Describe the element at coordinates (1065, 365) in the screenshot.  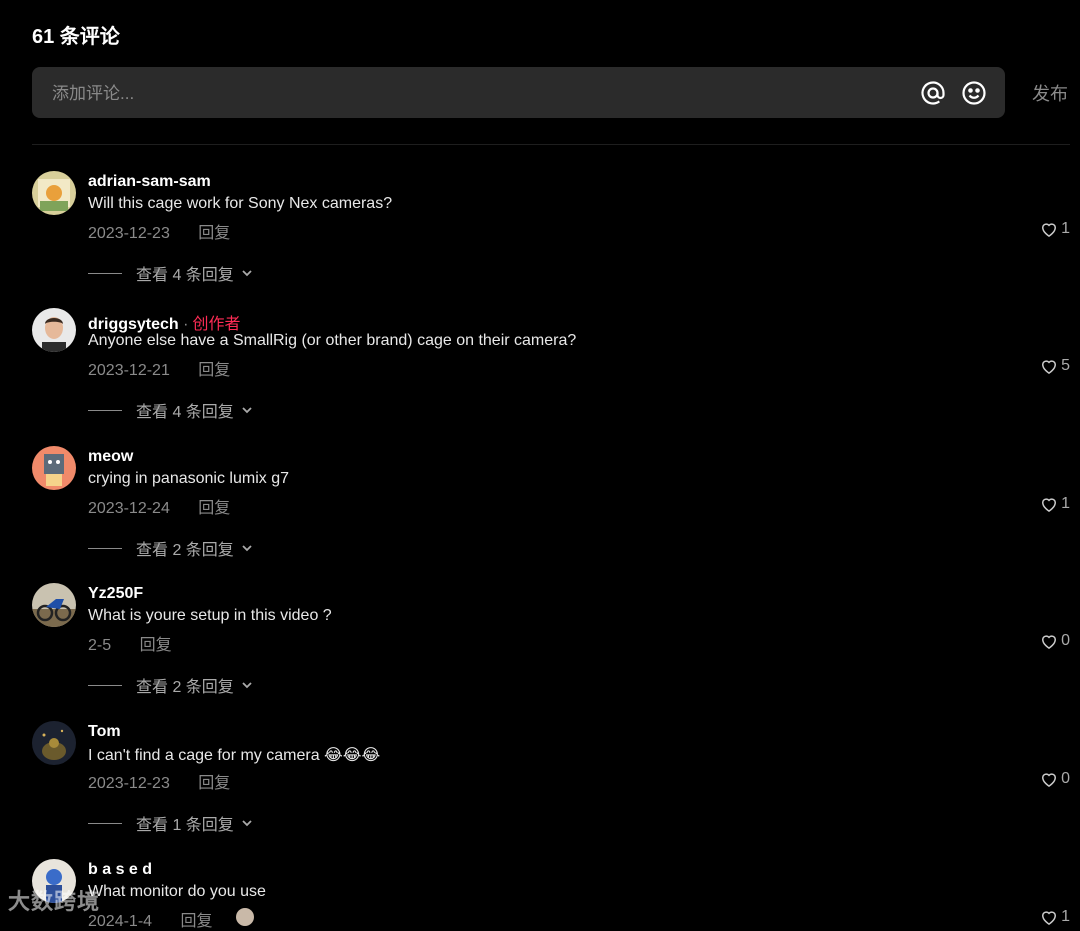
I see `like-count: 5` at that location.